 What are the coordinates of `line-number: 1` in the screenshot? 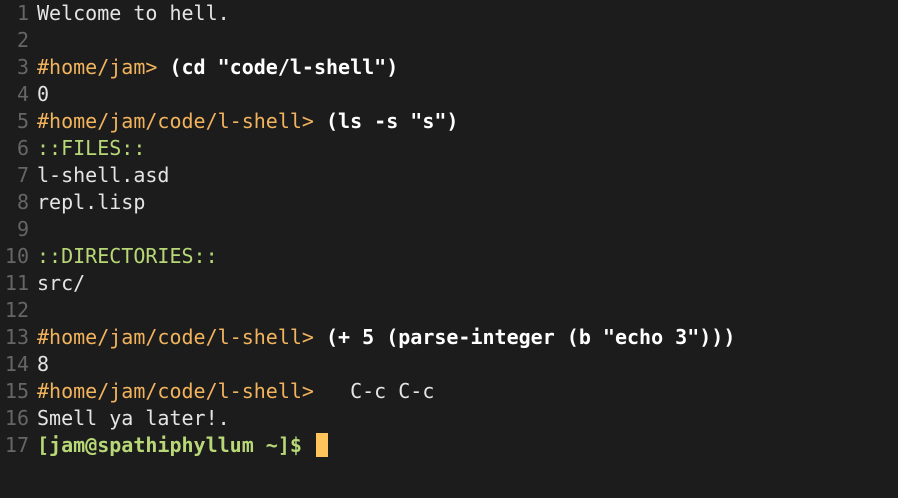 It's located at (22, 13).